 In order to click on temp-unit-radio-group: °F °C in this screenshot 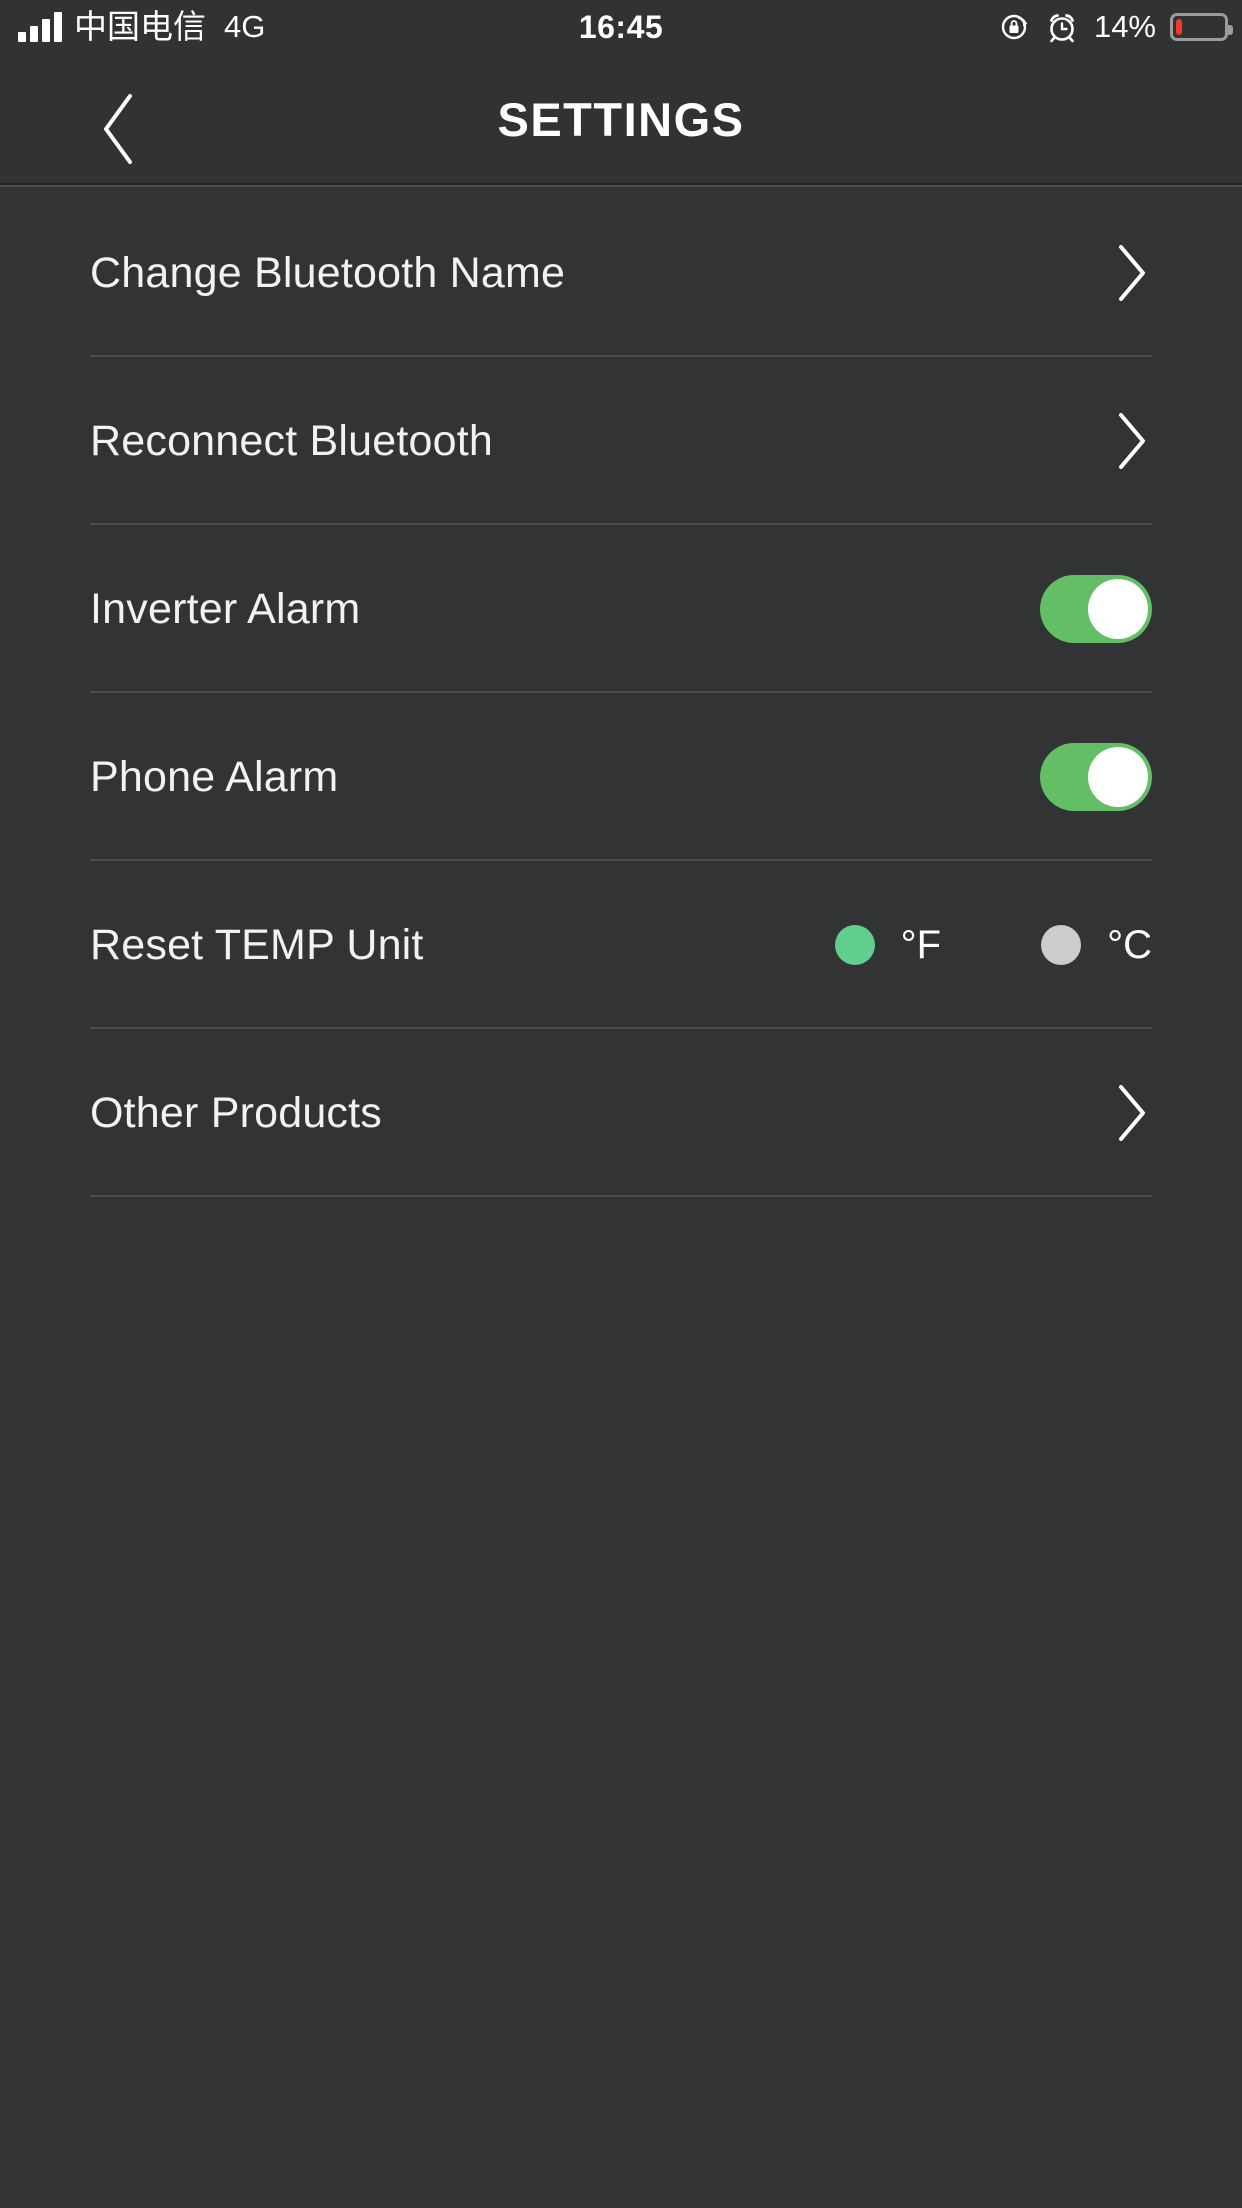, I will do `click(993, 945)`.